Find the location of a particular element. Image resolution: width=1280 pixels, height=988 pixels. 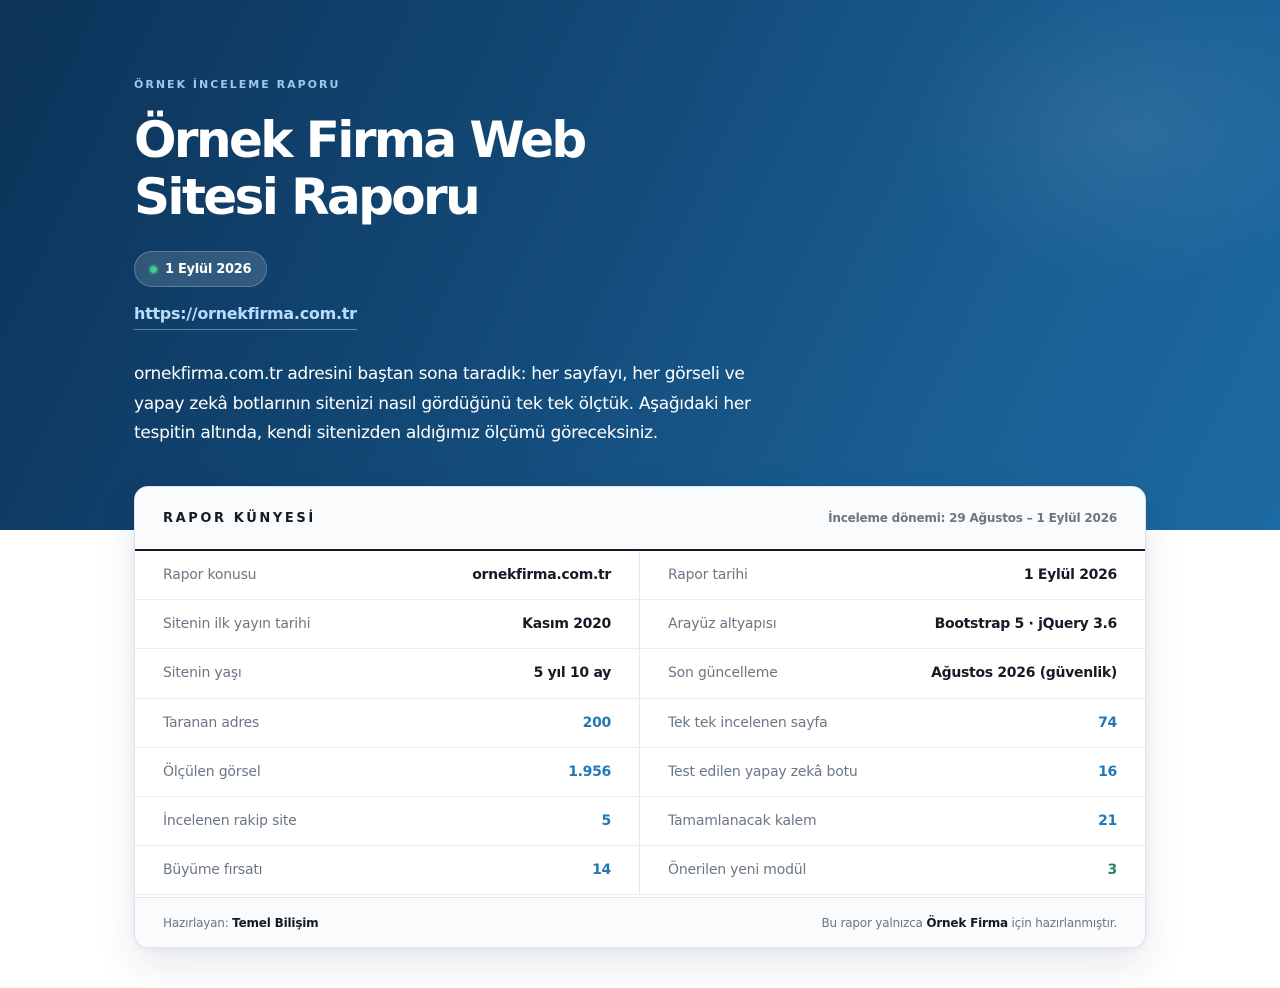

prepared-by: Hazırlayan: Temel Bilişim is located at coordinates (241, 922).